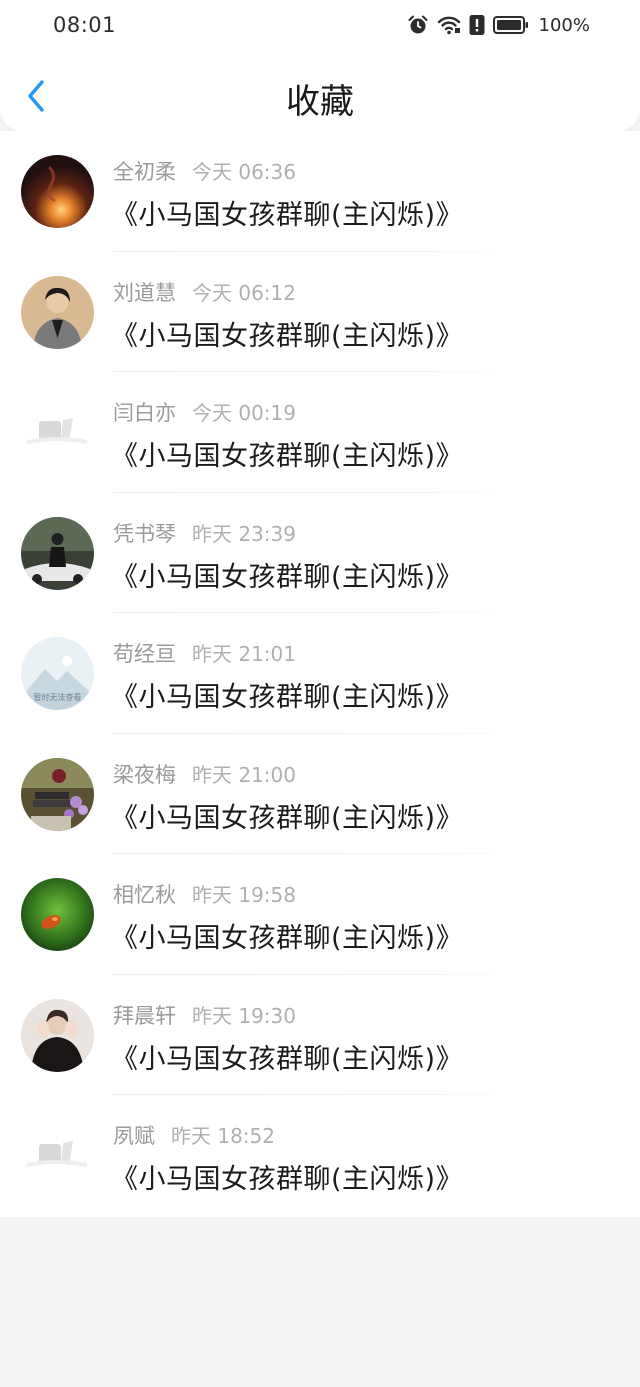 This screenshot has width=640, height=1387. What do you see at coordinates (320, 191) in the screenshot?
I see `list-item: 全初柔 今天 06:36 《小马国女孩群聊(主闪烁)》` at bounding box center [320, 191].